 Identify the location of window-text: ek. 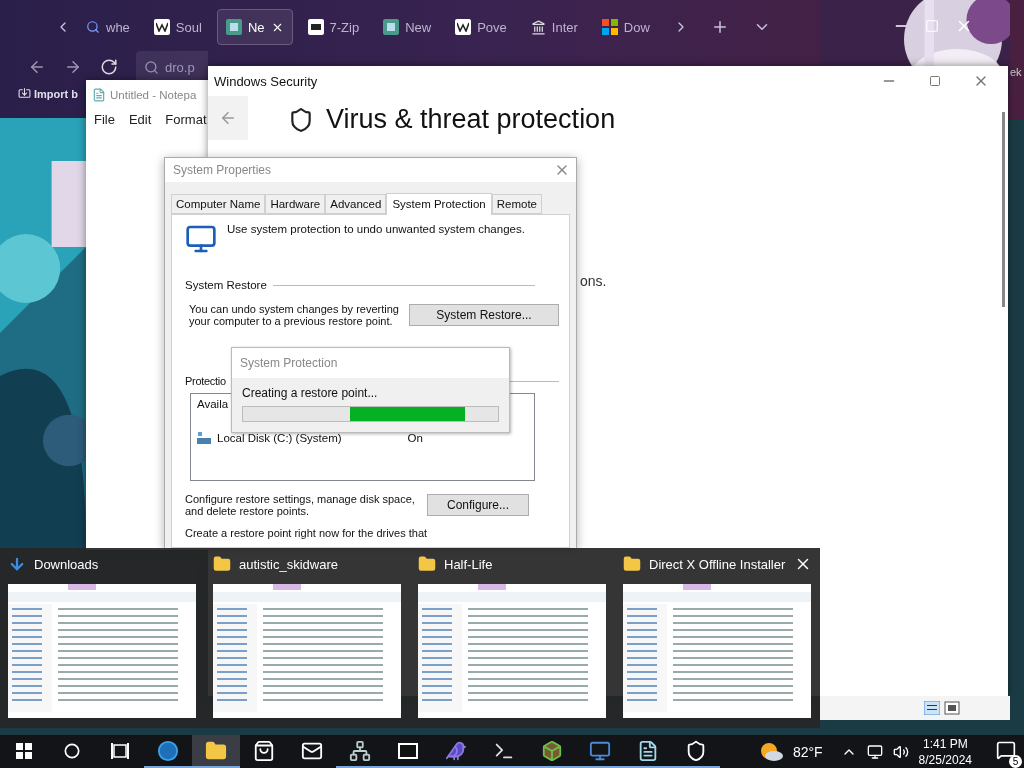
(1016, 72).